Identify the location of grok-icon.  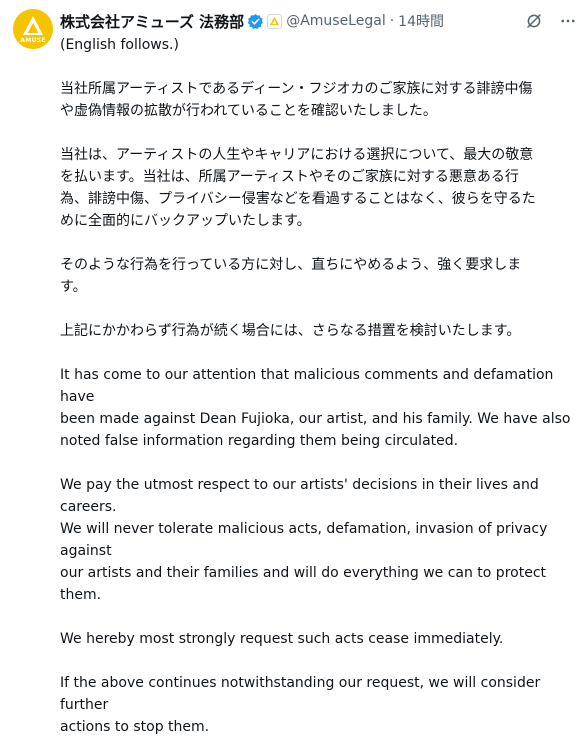
(534, 21).